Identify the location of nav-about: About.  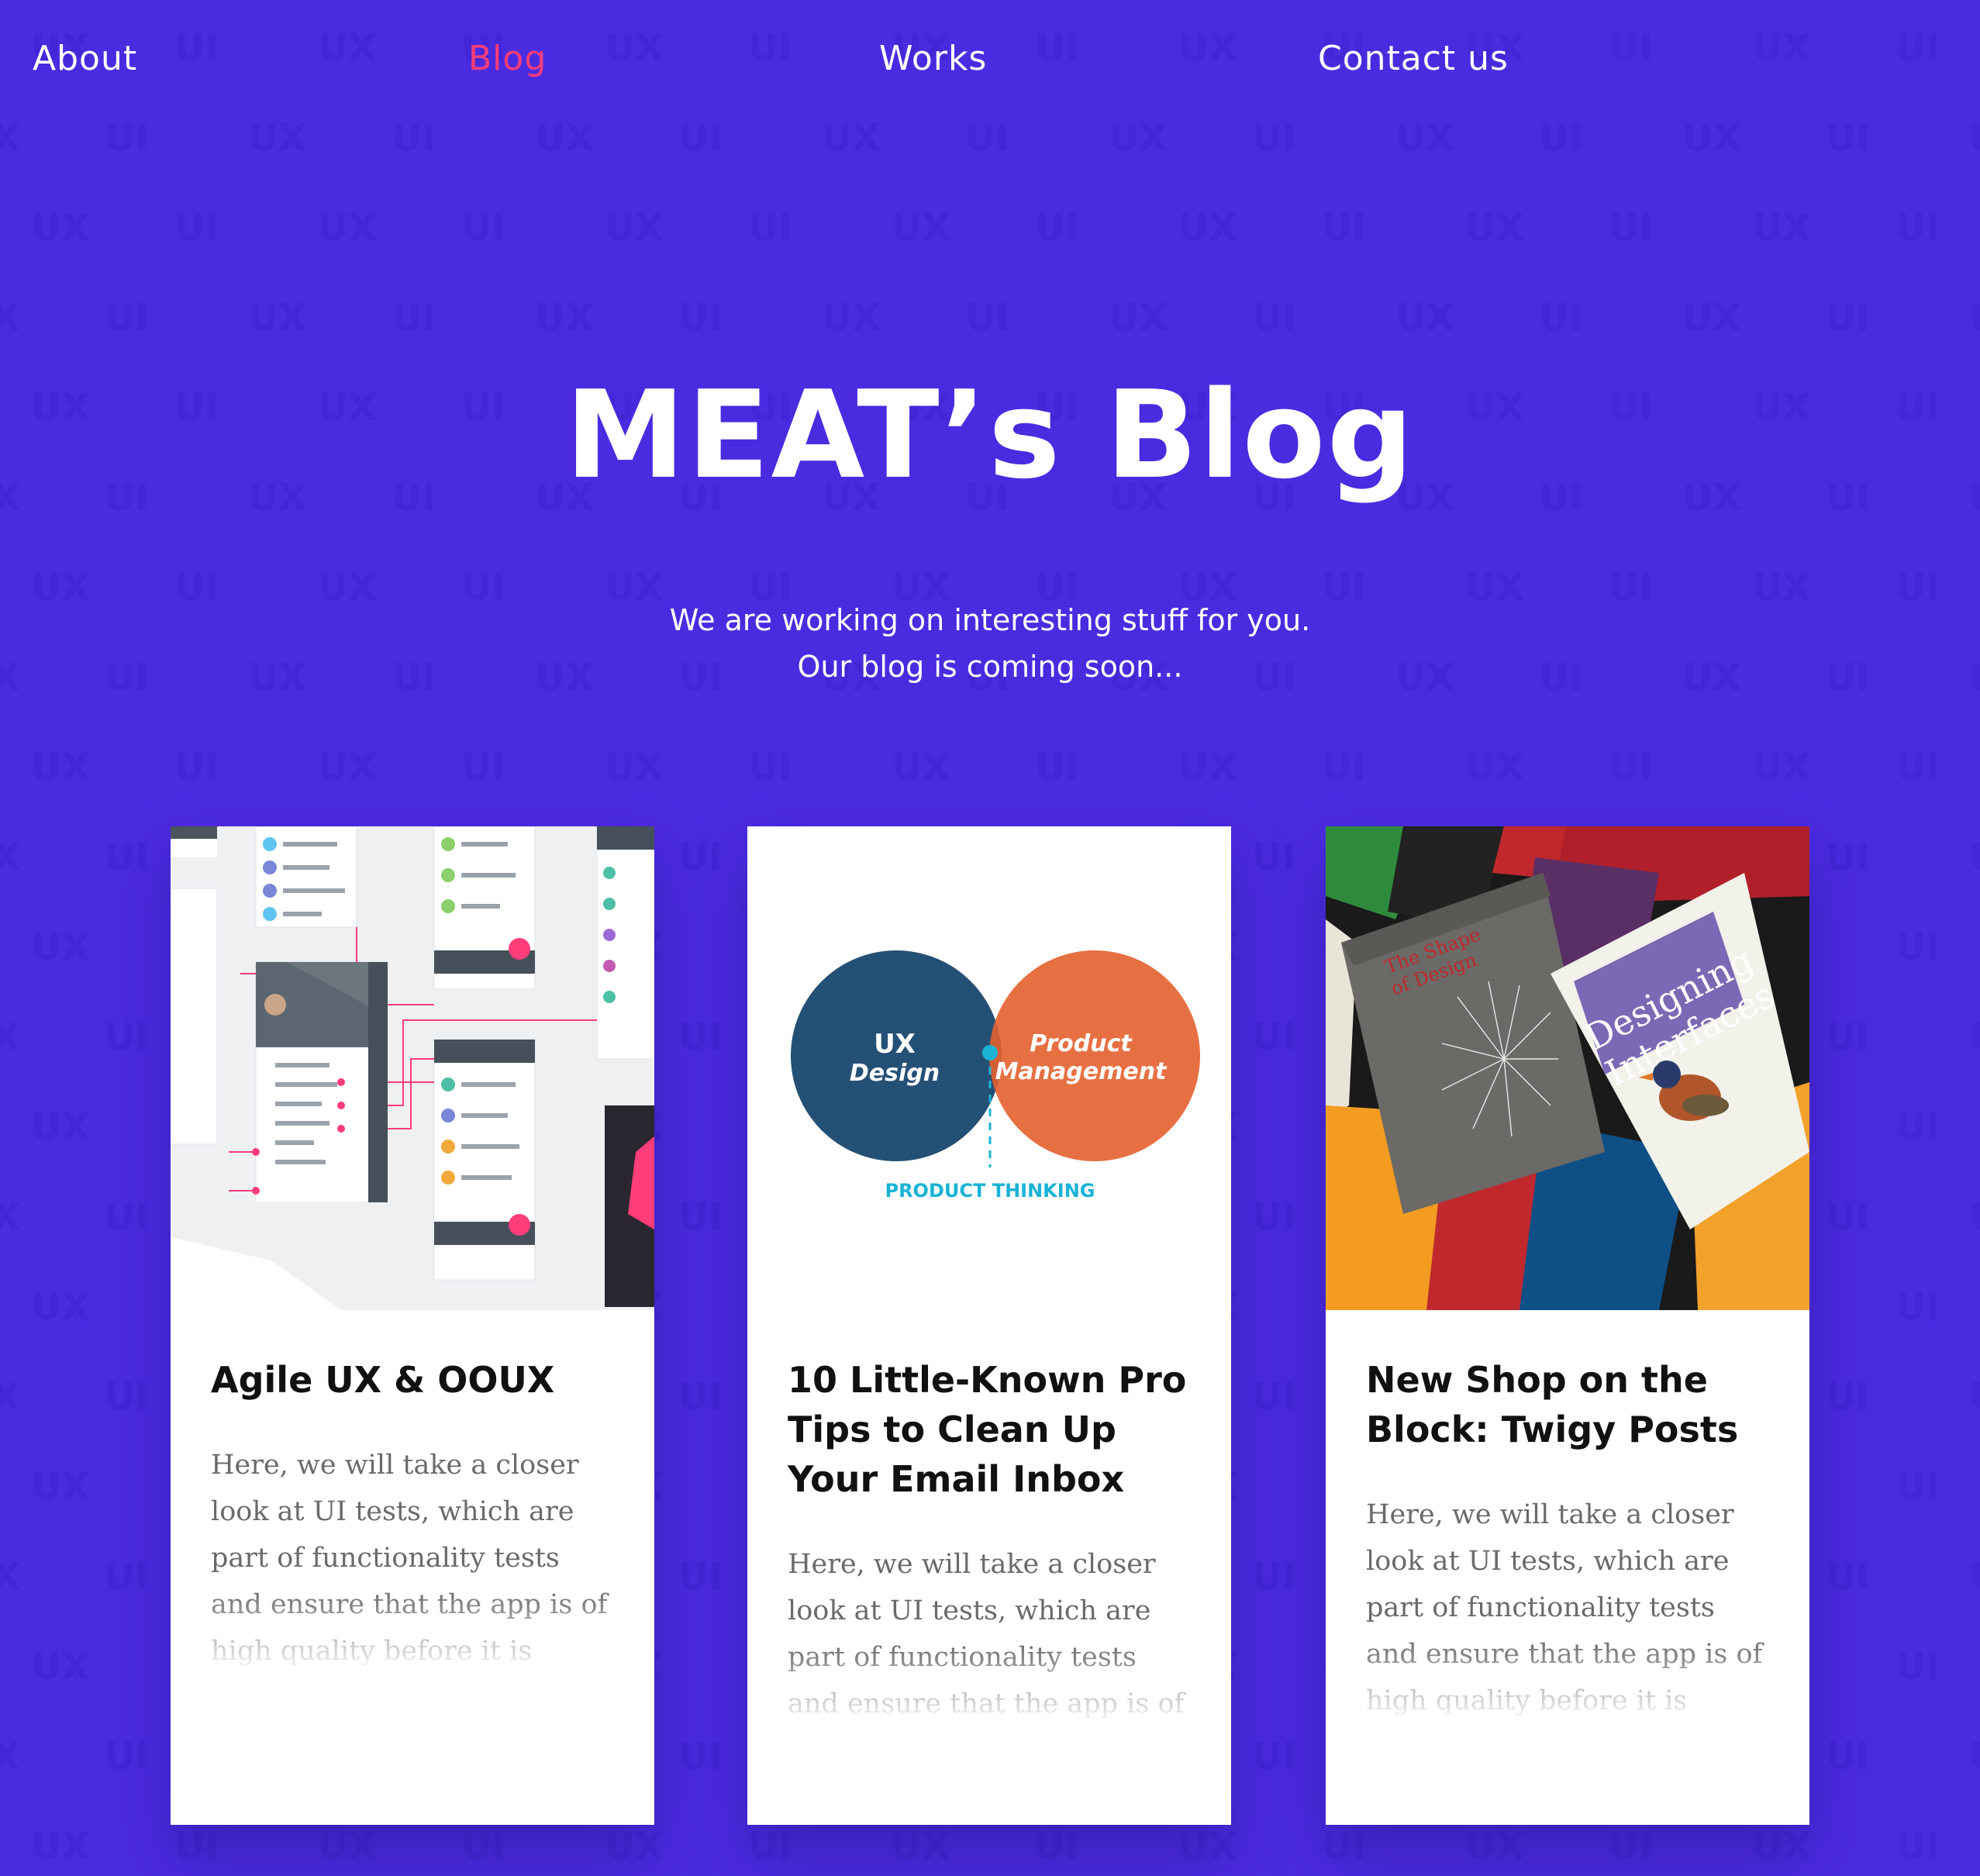
(85, 58).